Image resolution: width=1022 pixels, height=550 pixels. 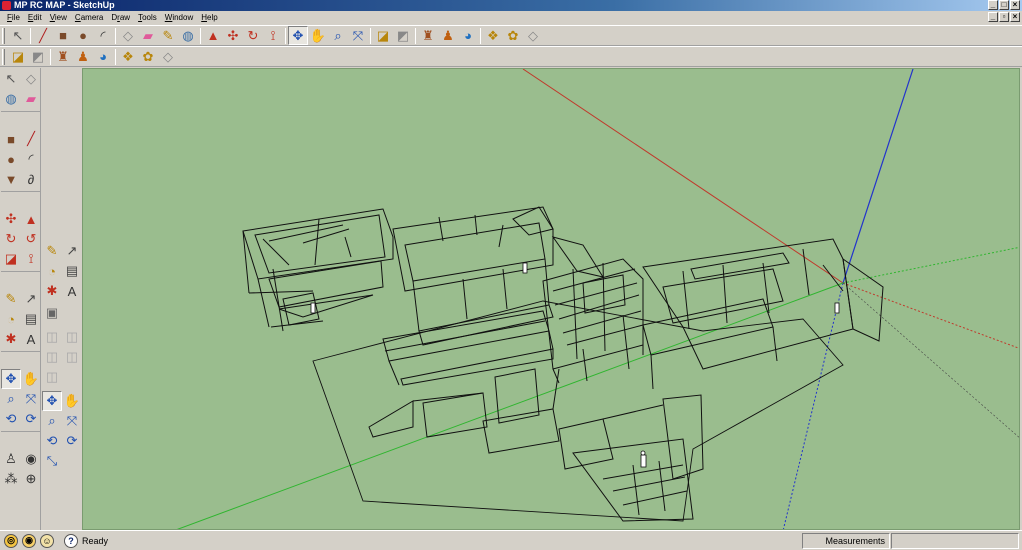 What do you see at coordinates (71, 540) in the screenshot?
I see `help-icon: ?` at bounding box center [71, 540].